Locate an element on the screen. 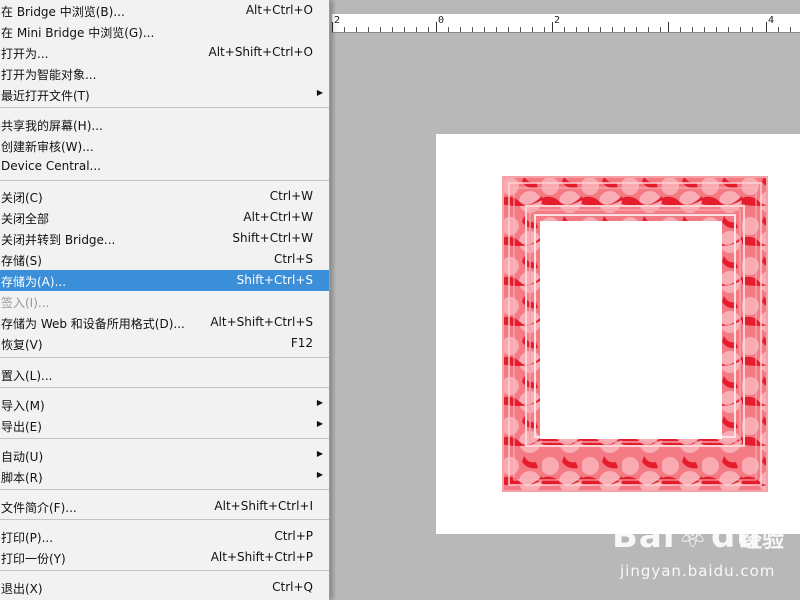  ruler-label: 0 is located at coordinates (441, 20).